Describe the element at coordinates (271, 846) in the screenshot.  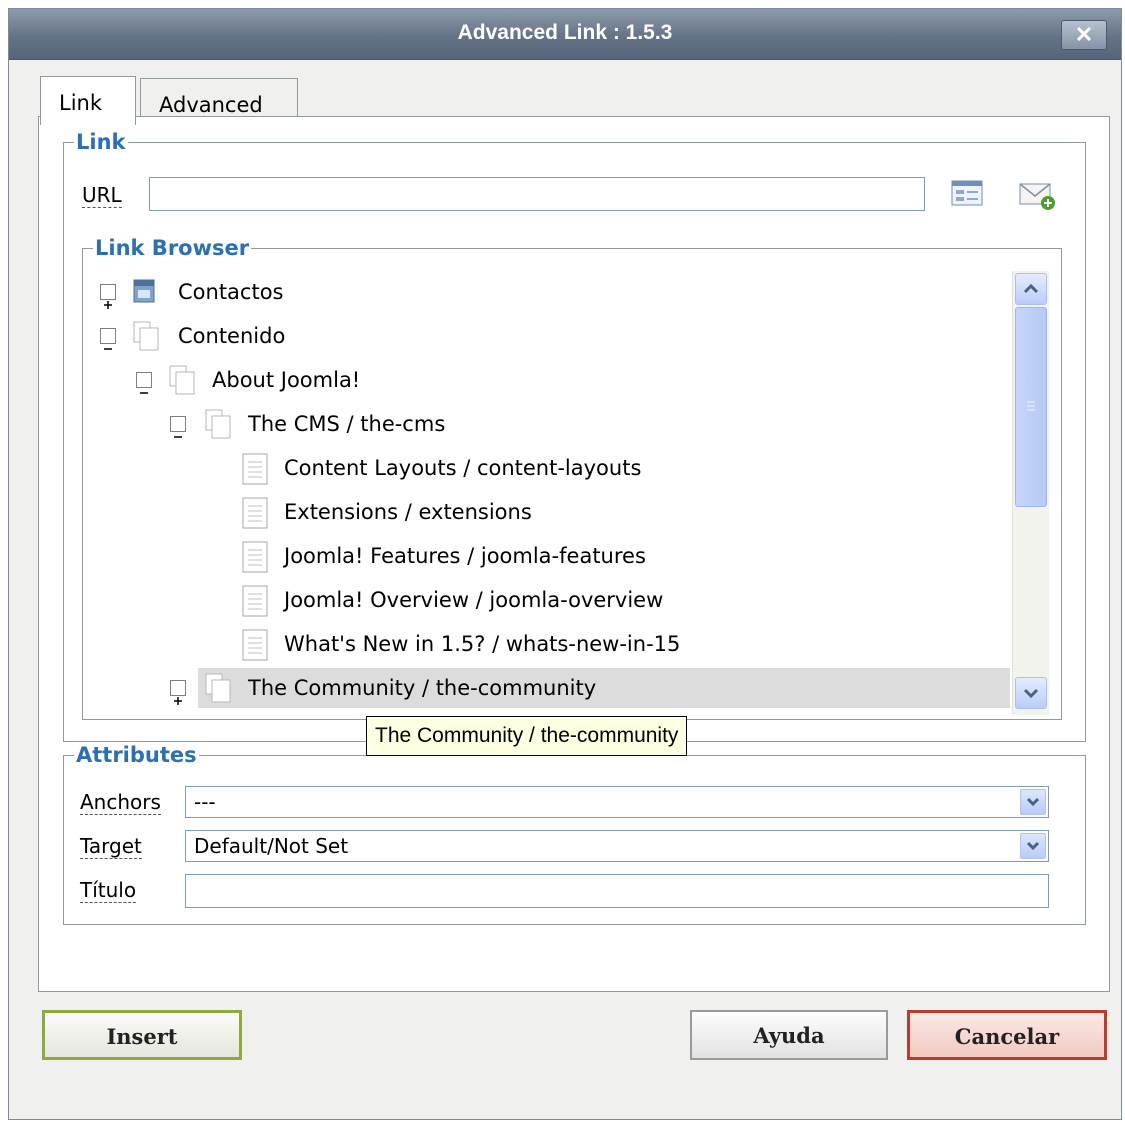
I see `target-value: Default/Not Set` at that location.